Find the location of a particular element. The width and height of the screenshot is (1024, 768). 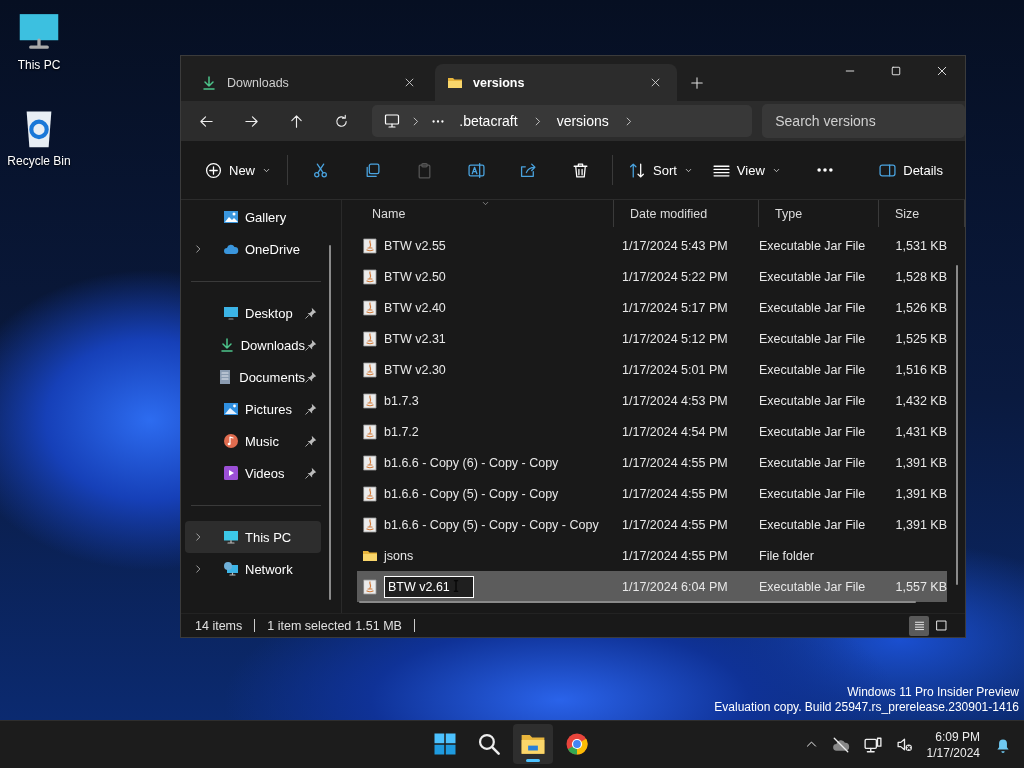

tab-label: versions is located at coordinates (499, 82).